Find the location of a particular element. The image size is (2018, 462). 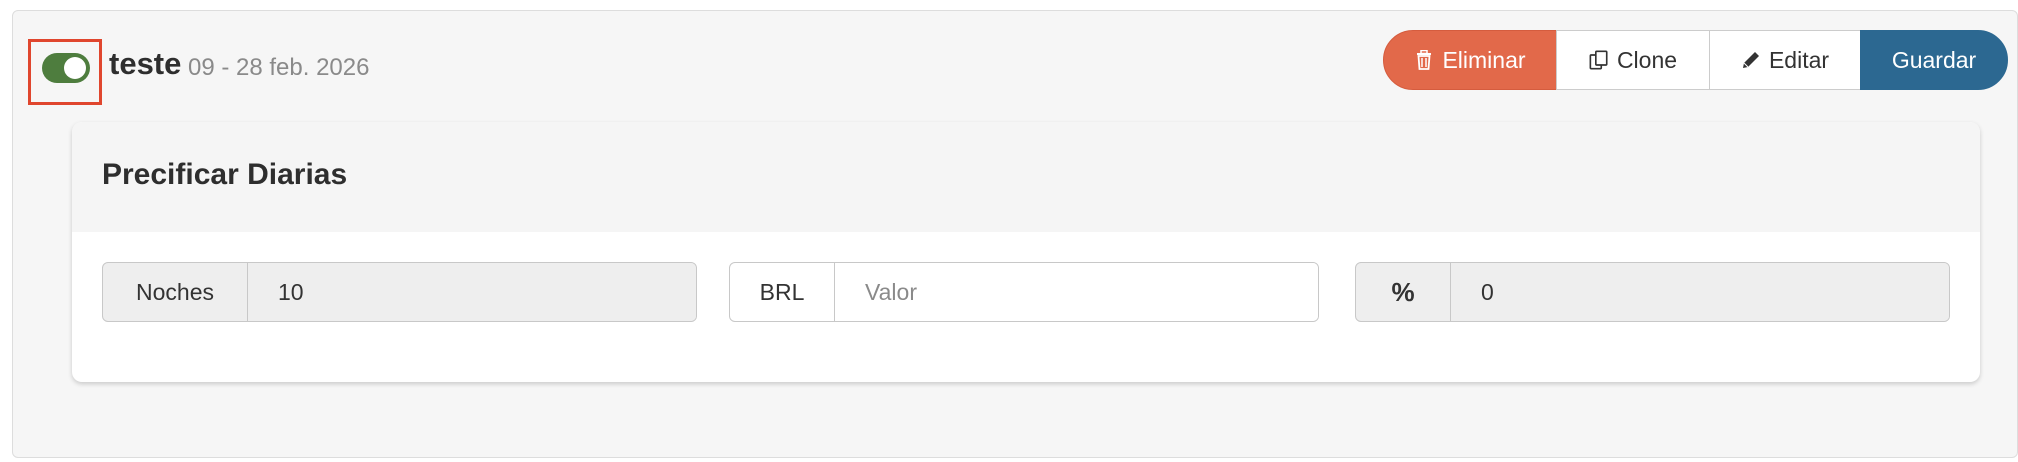

noches-label: Noches is located at coordinates (175, 292).